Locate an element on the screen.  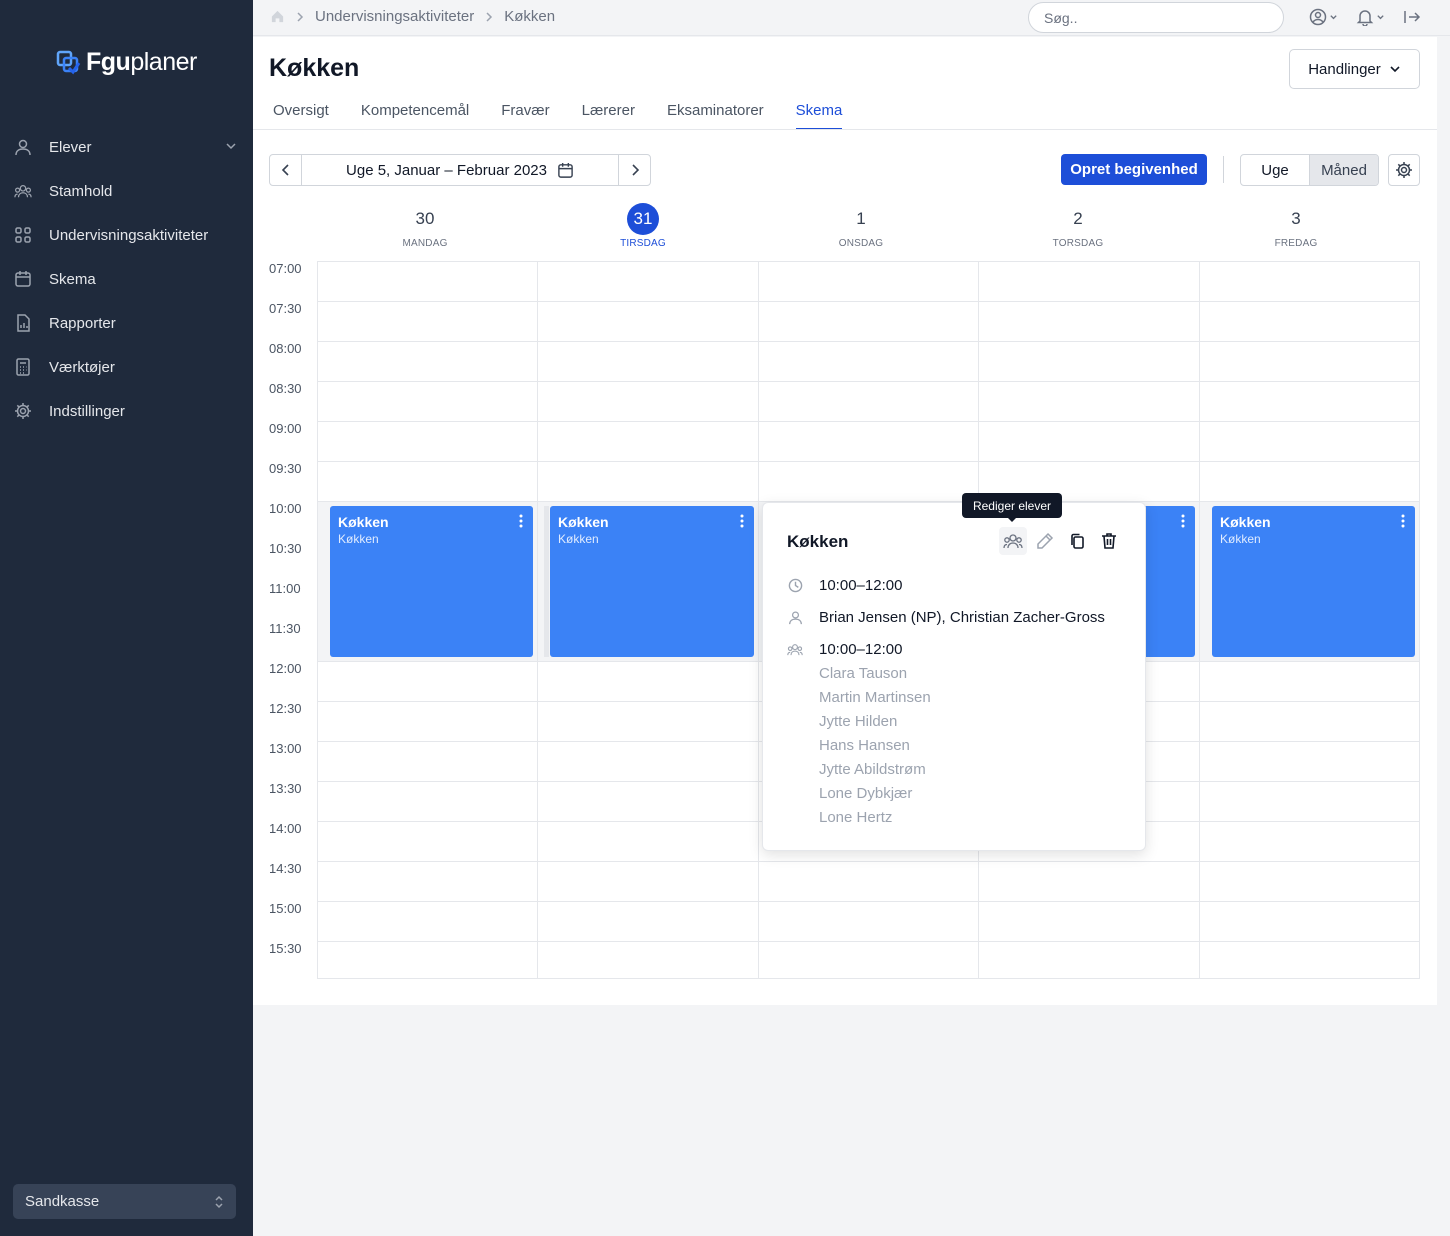
sidebar-item-indstillinger: Indstillinger is located at coordinates (126, 411).